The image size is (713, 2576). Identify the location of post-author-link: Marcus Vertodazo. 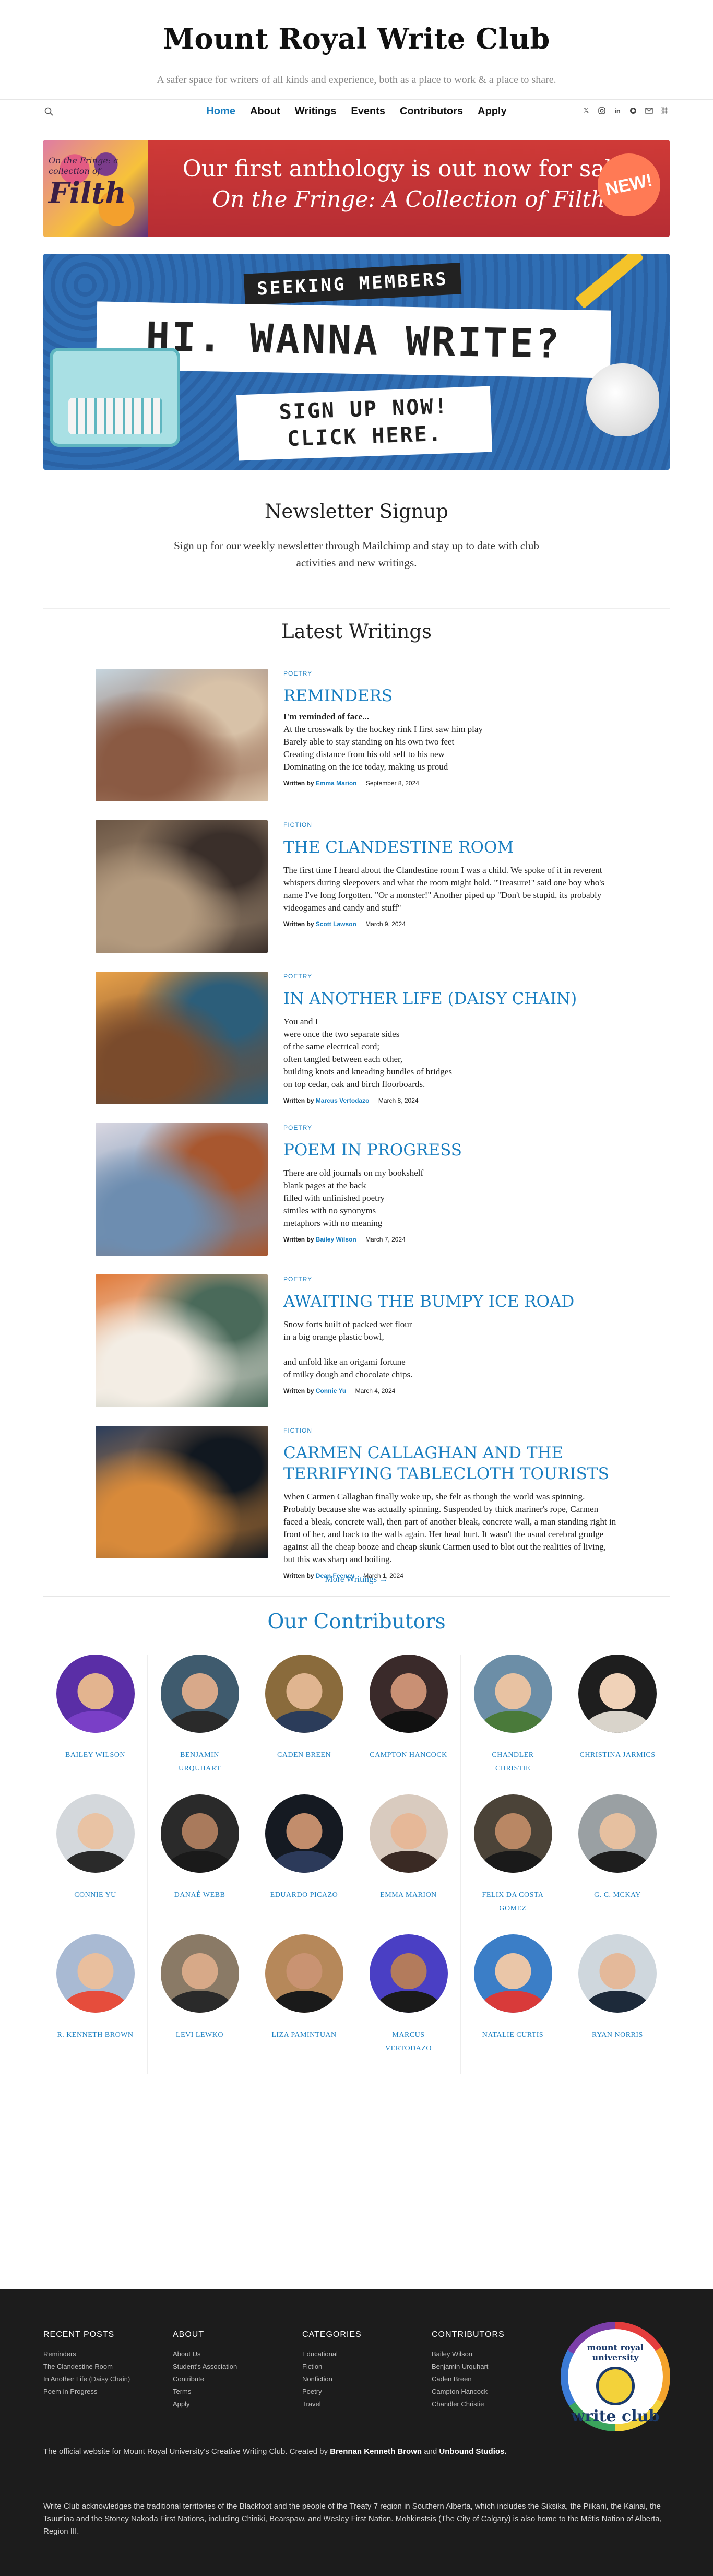
(343, 1100).